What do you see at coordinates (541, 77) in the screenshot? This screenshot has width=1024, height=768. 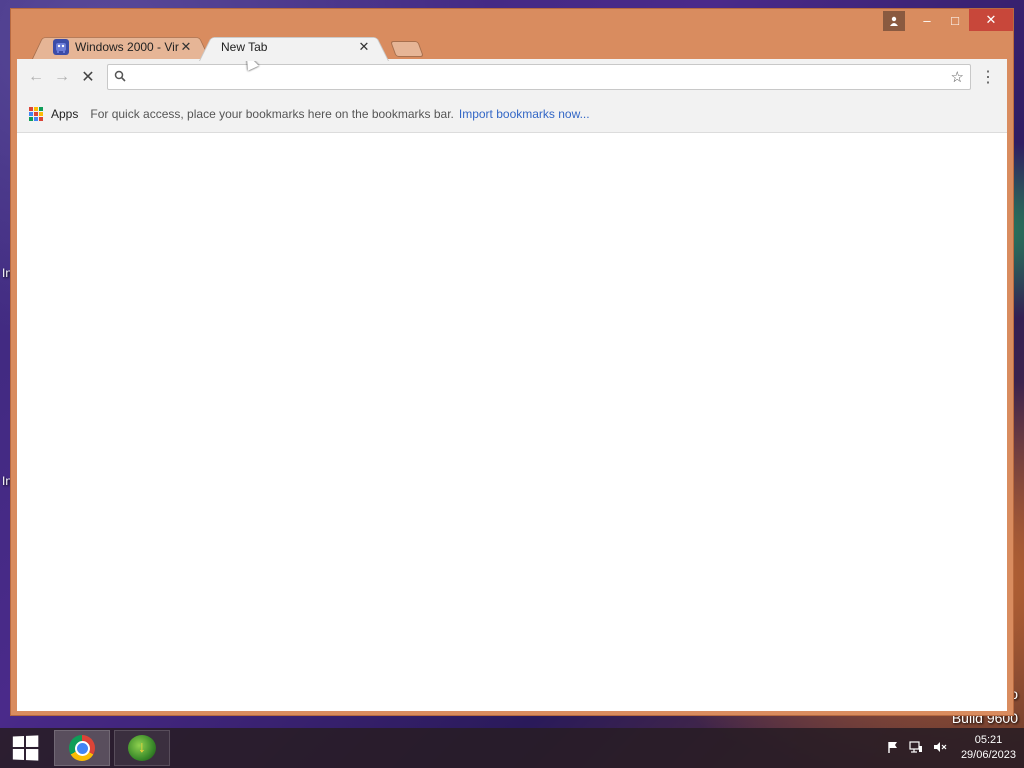 I see `address-input` at bounding box center [541, 77].